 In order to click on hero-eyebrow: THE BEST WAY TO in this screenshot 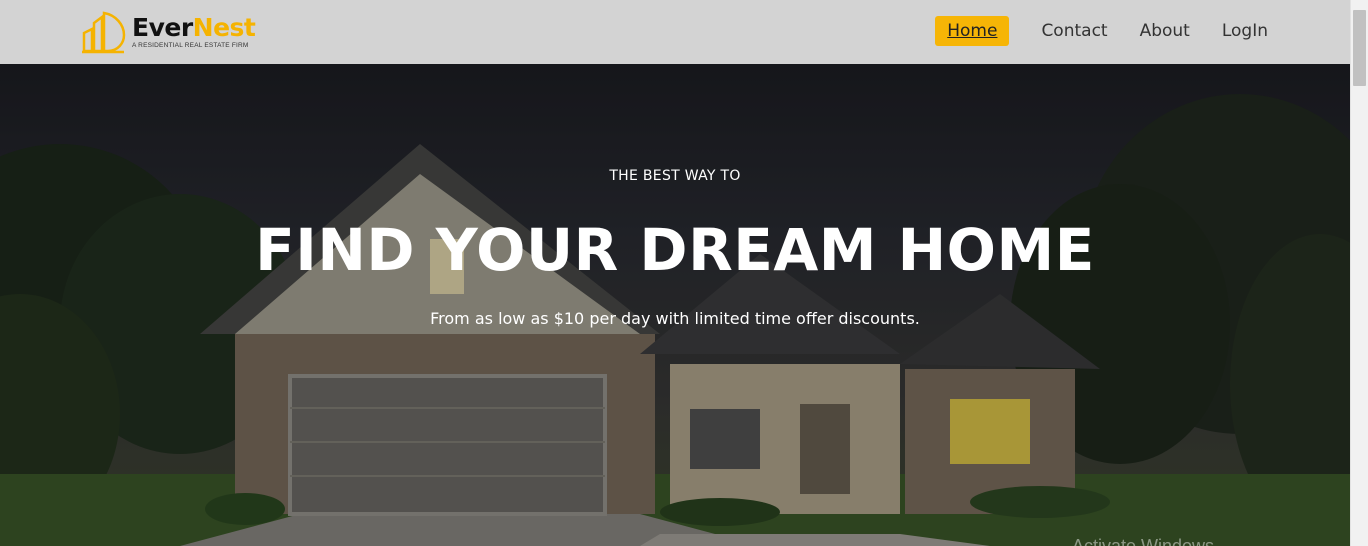, I will do `click(675, 176)`.